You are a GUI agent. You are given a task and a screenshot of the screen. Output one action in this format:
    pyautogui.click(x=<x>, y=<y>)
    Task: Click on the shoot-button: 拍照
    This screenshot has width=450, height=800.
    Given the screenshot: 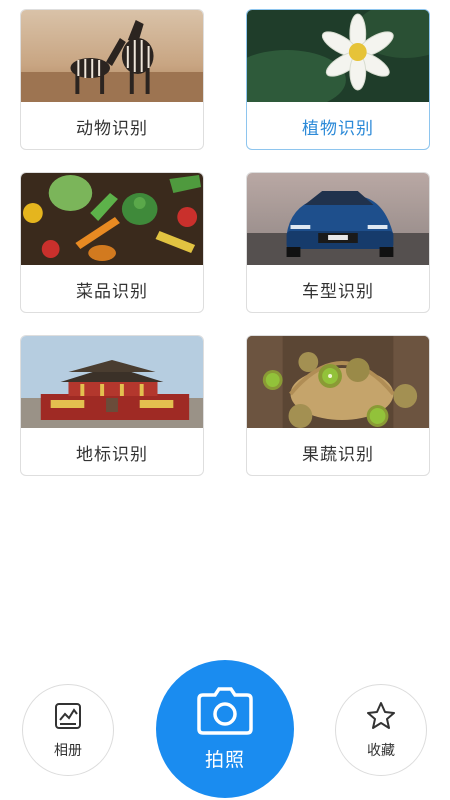 What is the action you would take?
    pyautogui.click(x=225, y=729)
    